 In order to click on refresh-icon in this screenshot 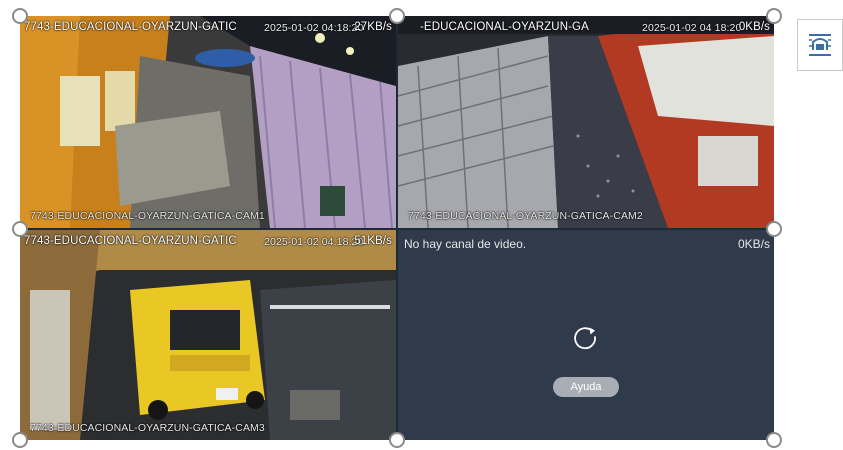, I will do `click(585, 337)`.